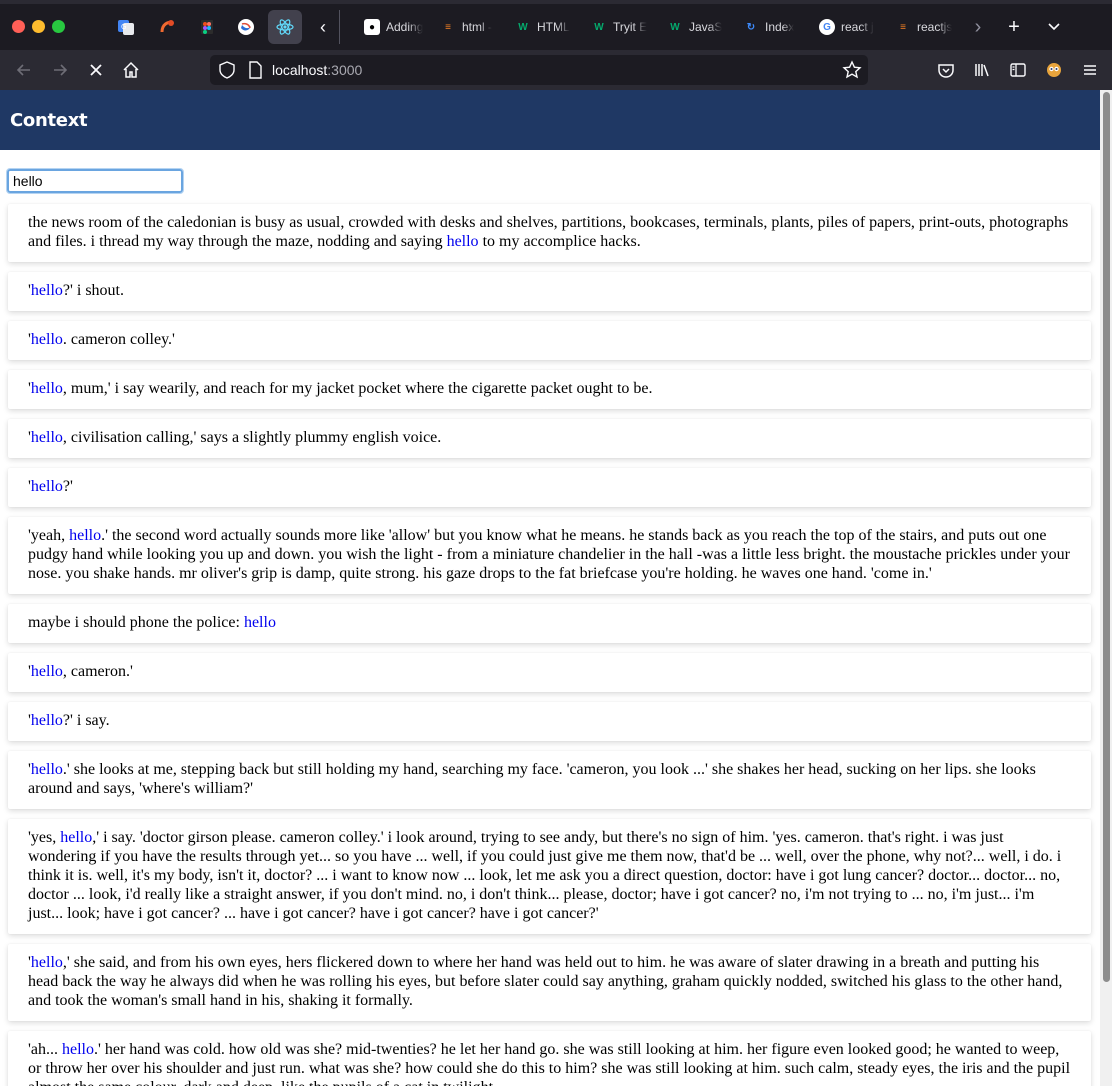 The image size is (1112, 1086). I want to click on figma-icon, so click(207, 27).